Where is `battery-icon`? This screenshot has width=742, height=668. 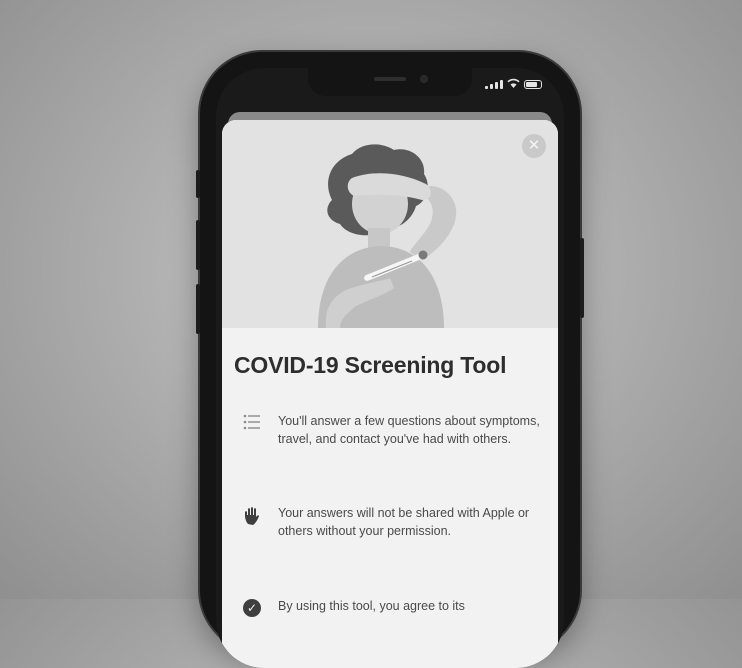
battery-icon is located at coordinates (533, 84).